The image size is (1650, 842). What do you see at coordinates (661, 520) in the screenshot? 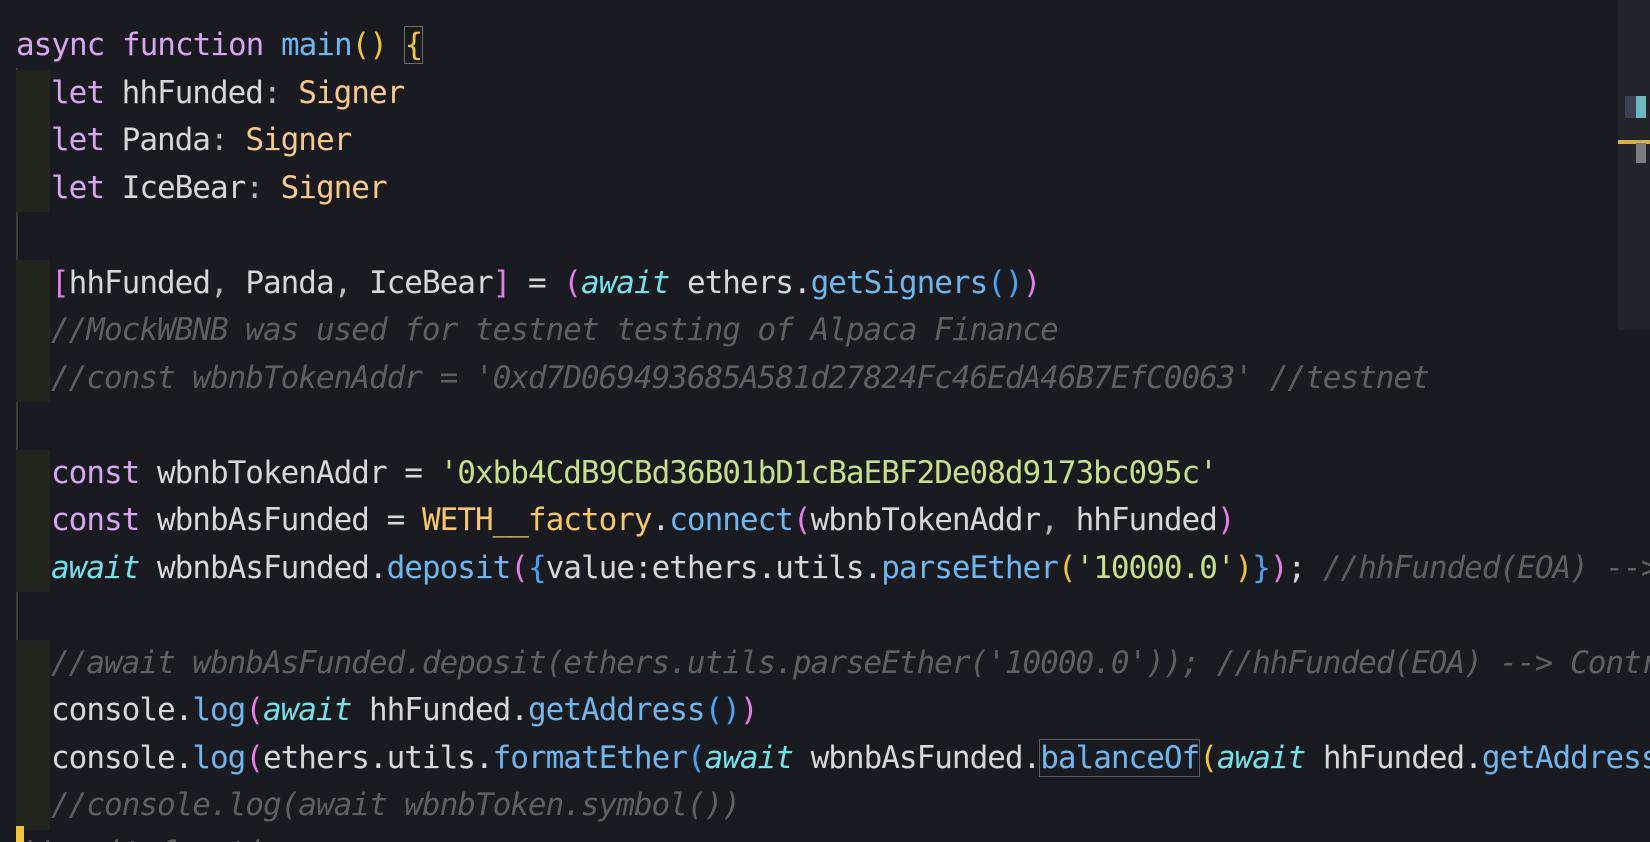
I see `code-token: .` at bounding box center [661, 520].